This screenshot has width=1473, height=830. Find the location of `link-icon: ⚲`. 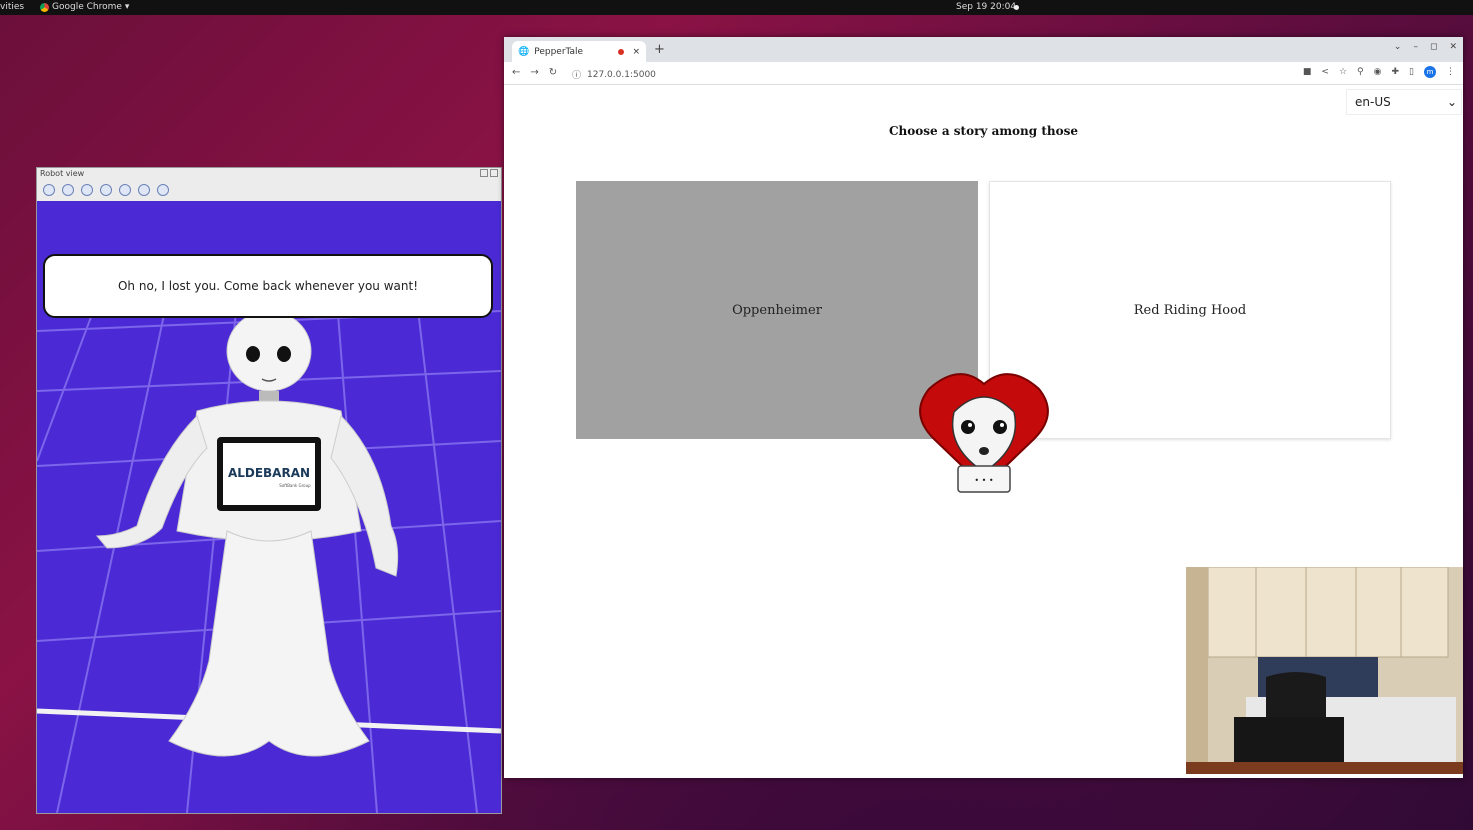

link-icon: ⚲ is located at coordinates (1360, 72).